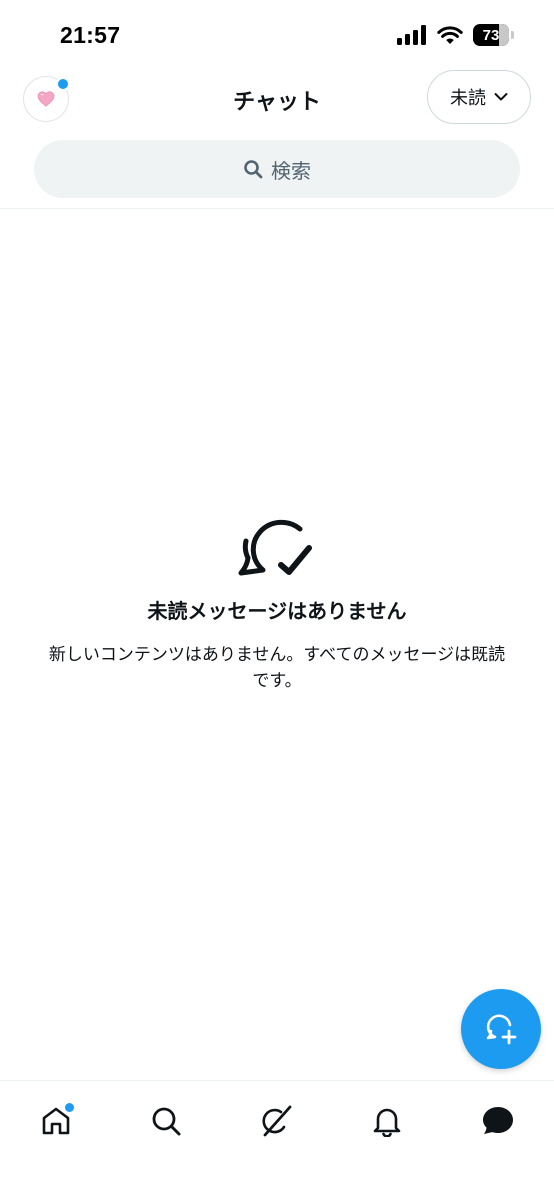 Image resolution: width=554 pixels, height=1199 pixels. I want to click on search-placeholder: 検索, so click(291, 170).